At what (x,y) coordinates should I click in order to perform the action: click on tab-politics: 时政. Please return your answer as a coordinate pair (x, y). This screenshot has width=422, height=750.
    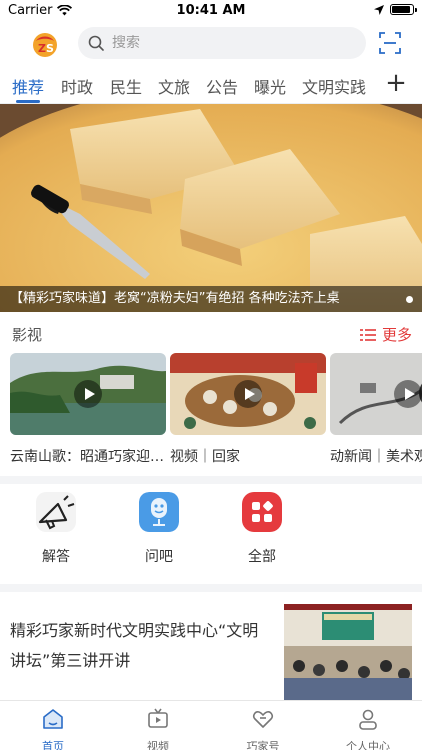
    Looking at the image, I should click on (77, 86).